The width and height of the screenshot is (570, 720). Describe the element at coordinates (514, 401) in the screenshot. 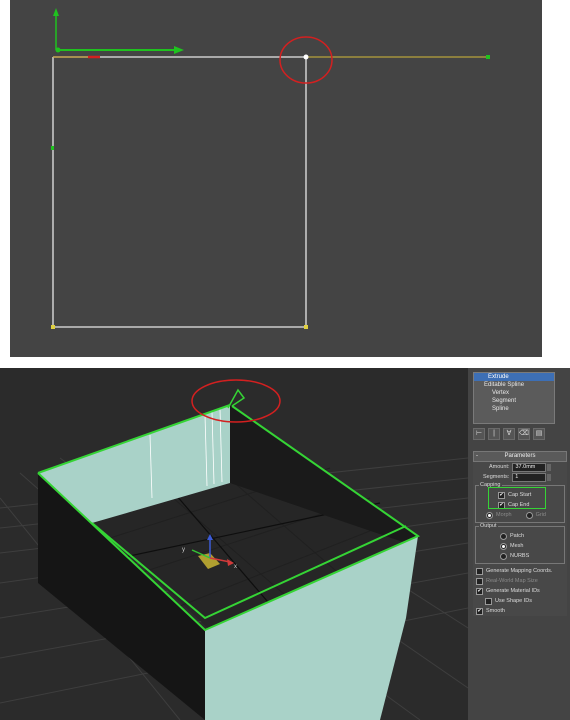

I see `stack-item-segment: Segment` at that location.